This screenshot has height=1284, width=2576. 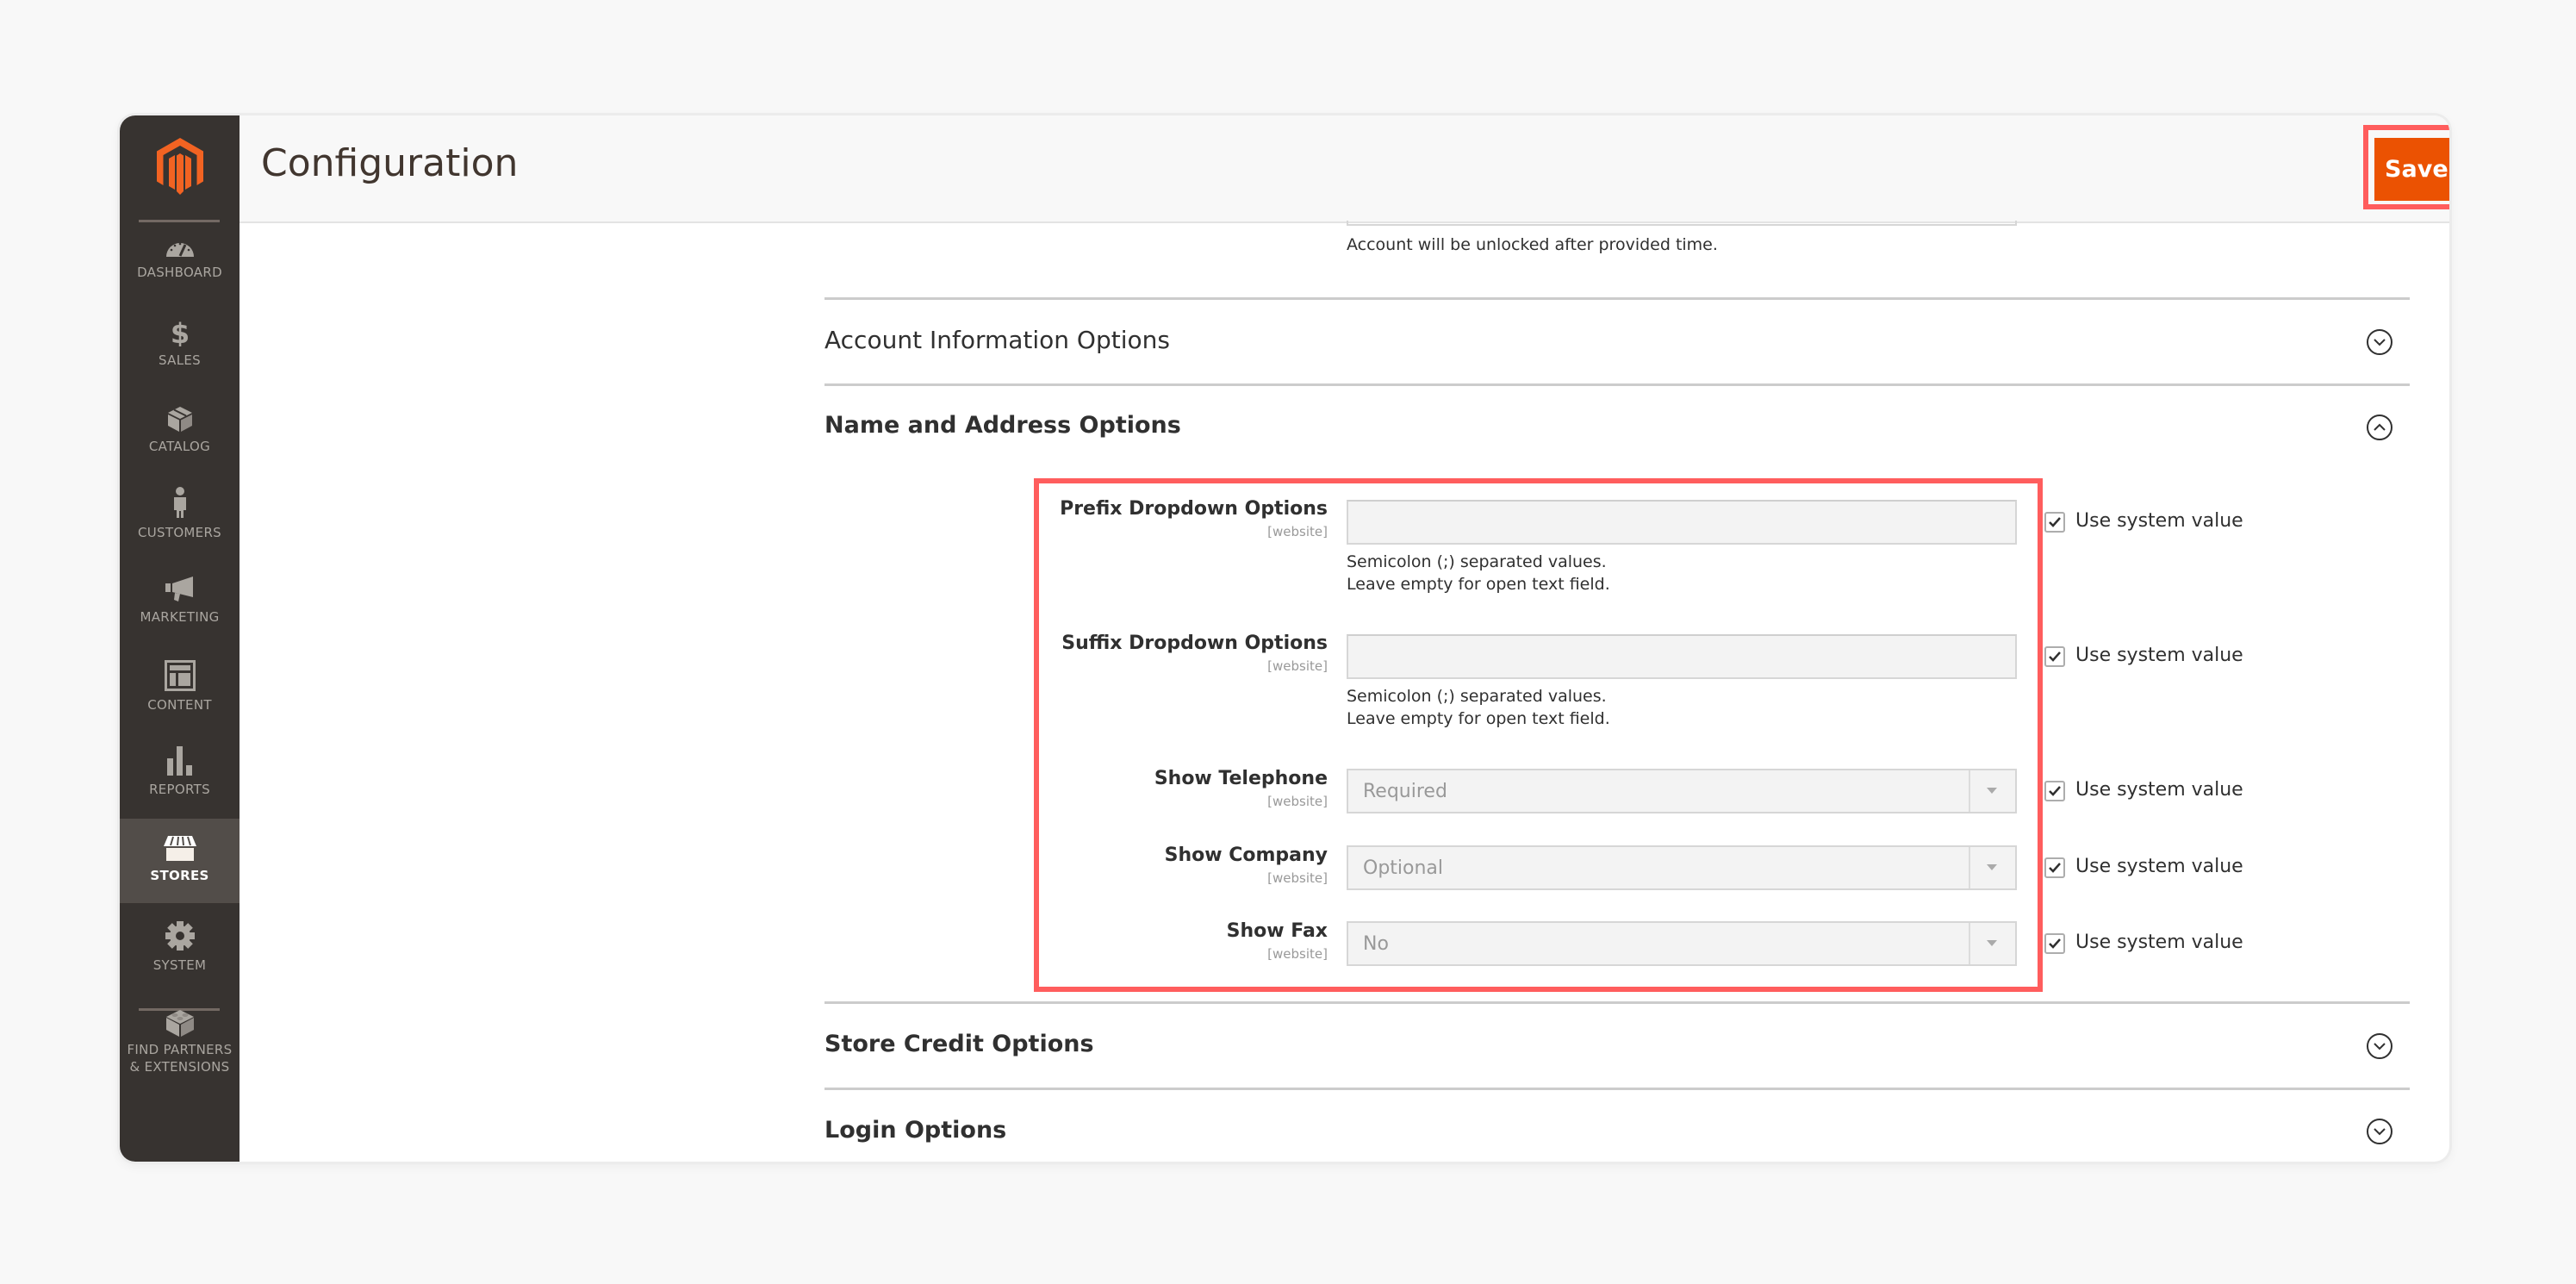 I want to click on company-use-system-value-checkbox, so click(x=2054, y=868).